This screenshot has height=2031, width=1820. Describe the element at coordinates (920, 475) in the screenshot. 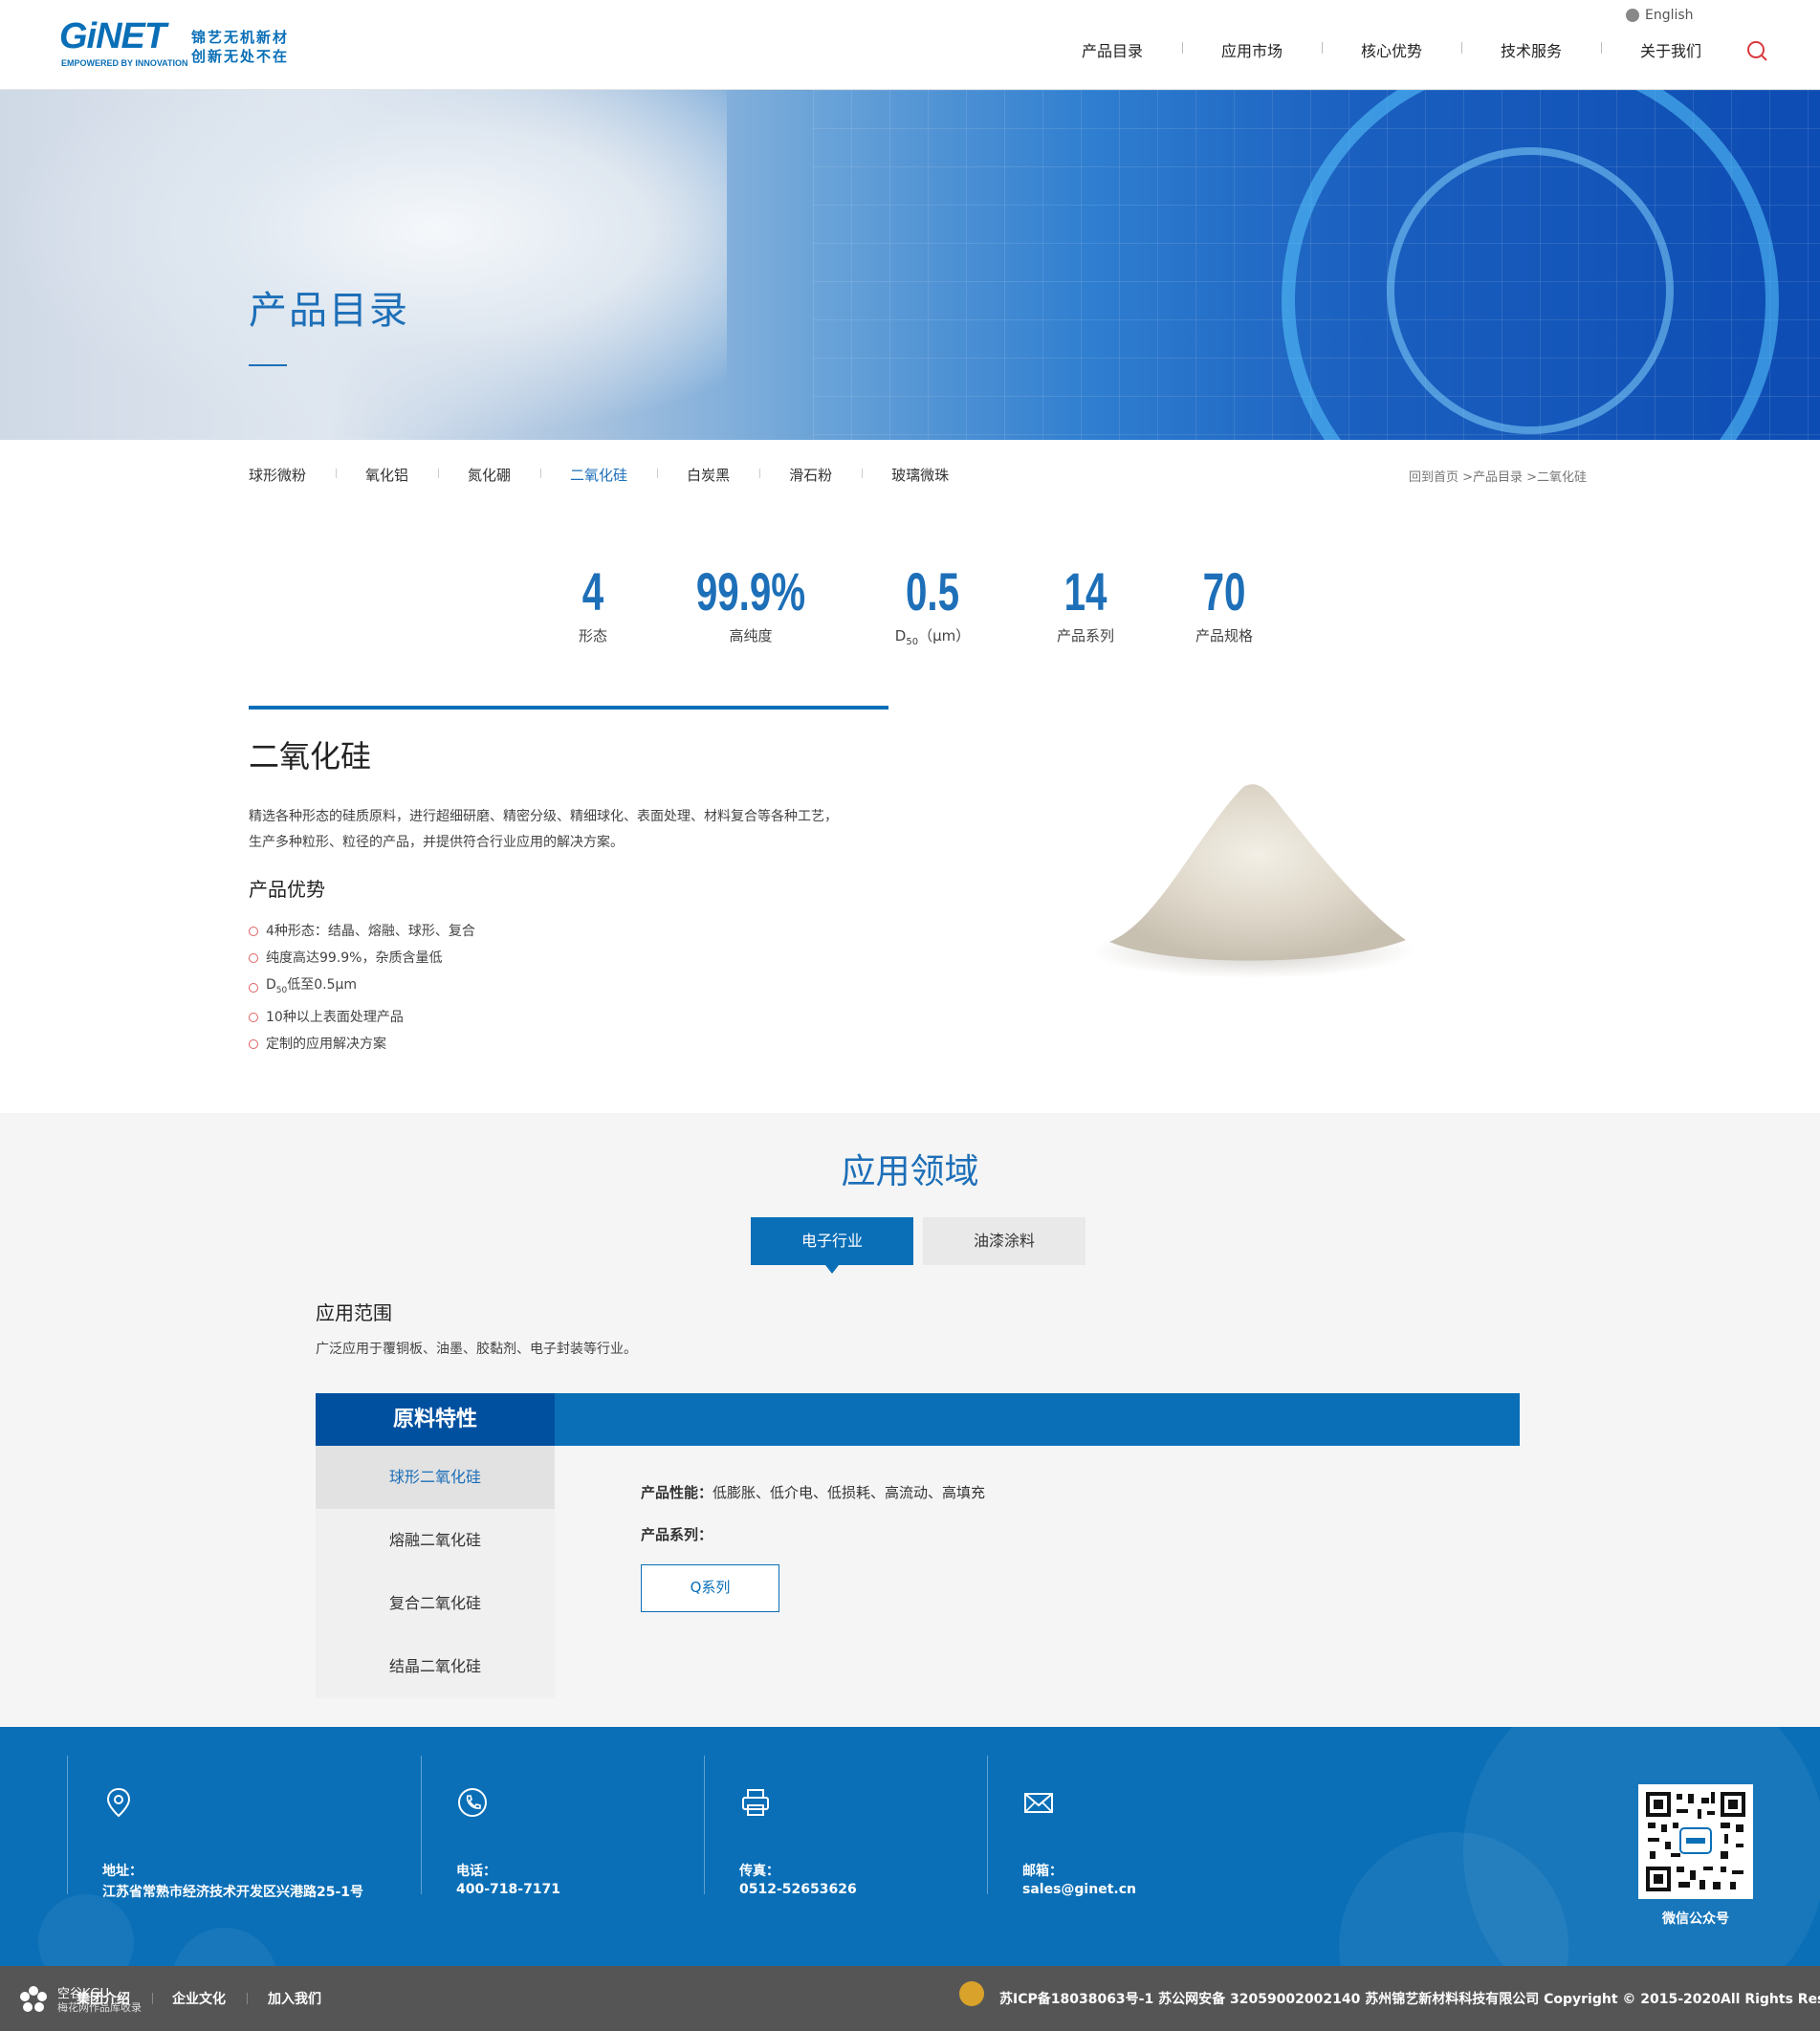

I see `subnav-item-glass-beads: 玻璃微珠` at that location.